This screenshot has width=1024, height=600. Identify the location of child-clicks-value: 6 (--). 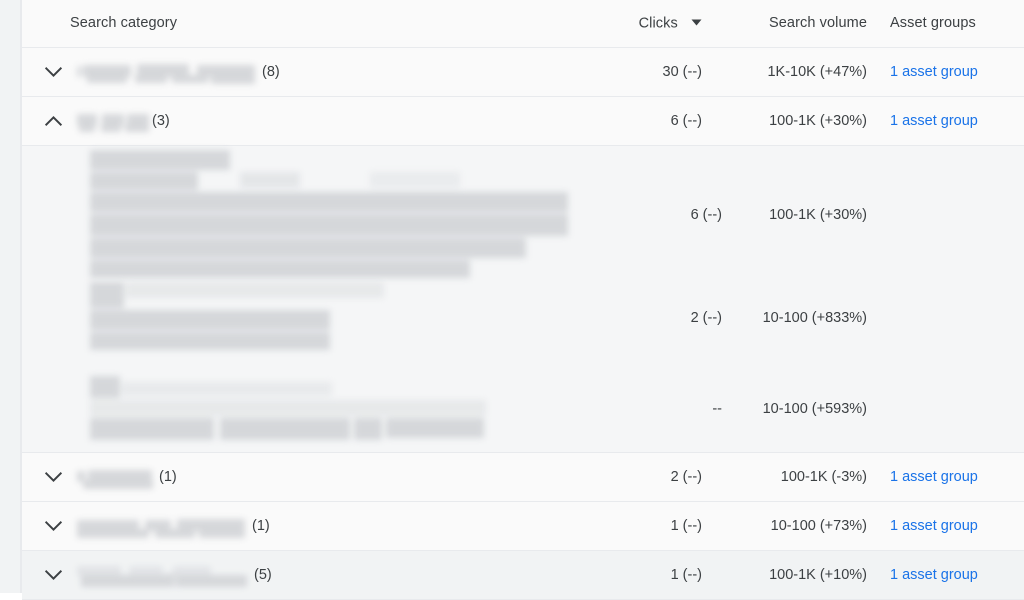
(706, 215).